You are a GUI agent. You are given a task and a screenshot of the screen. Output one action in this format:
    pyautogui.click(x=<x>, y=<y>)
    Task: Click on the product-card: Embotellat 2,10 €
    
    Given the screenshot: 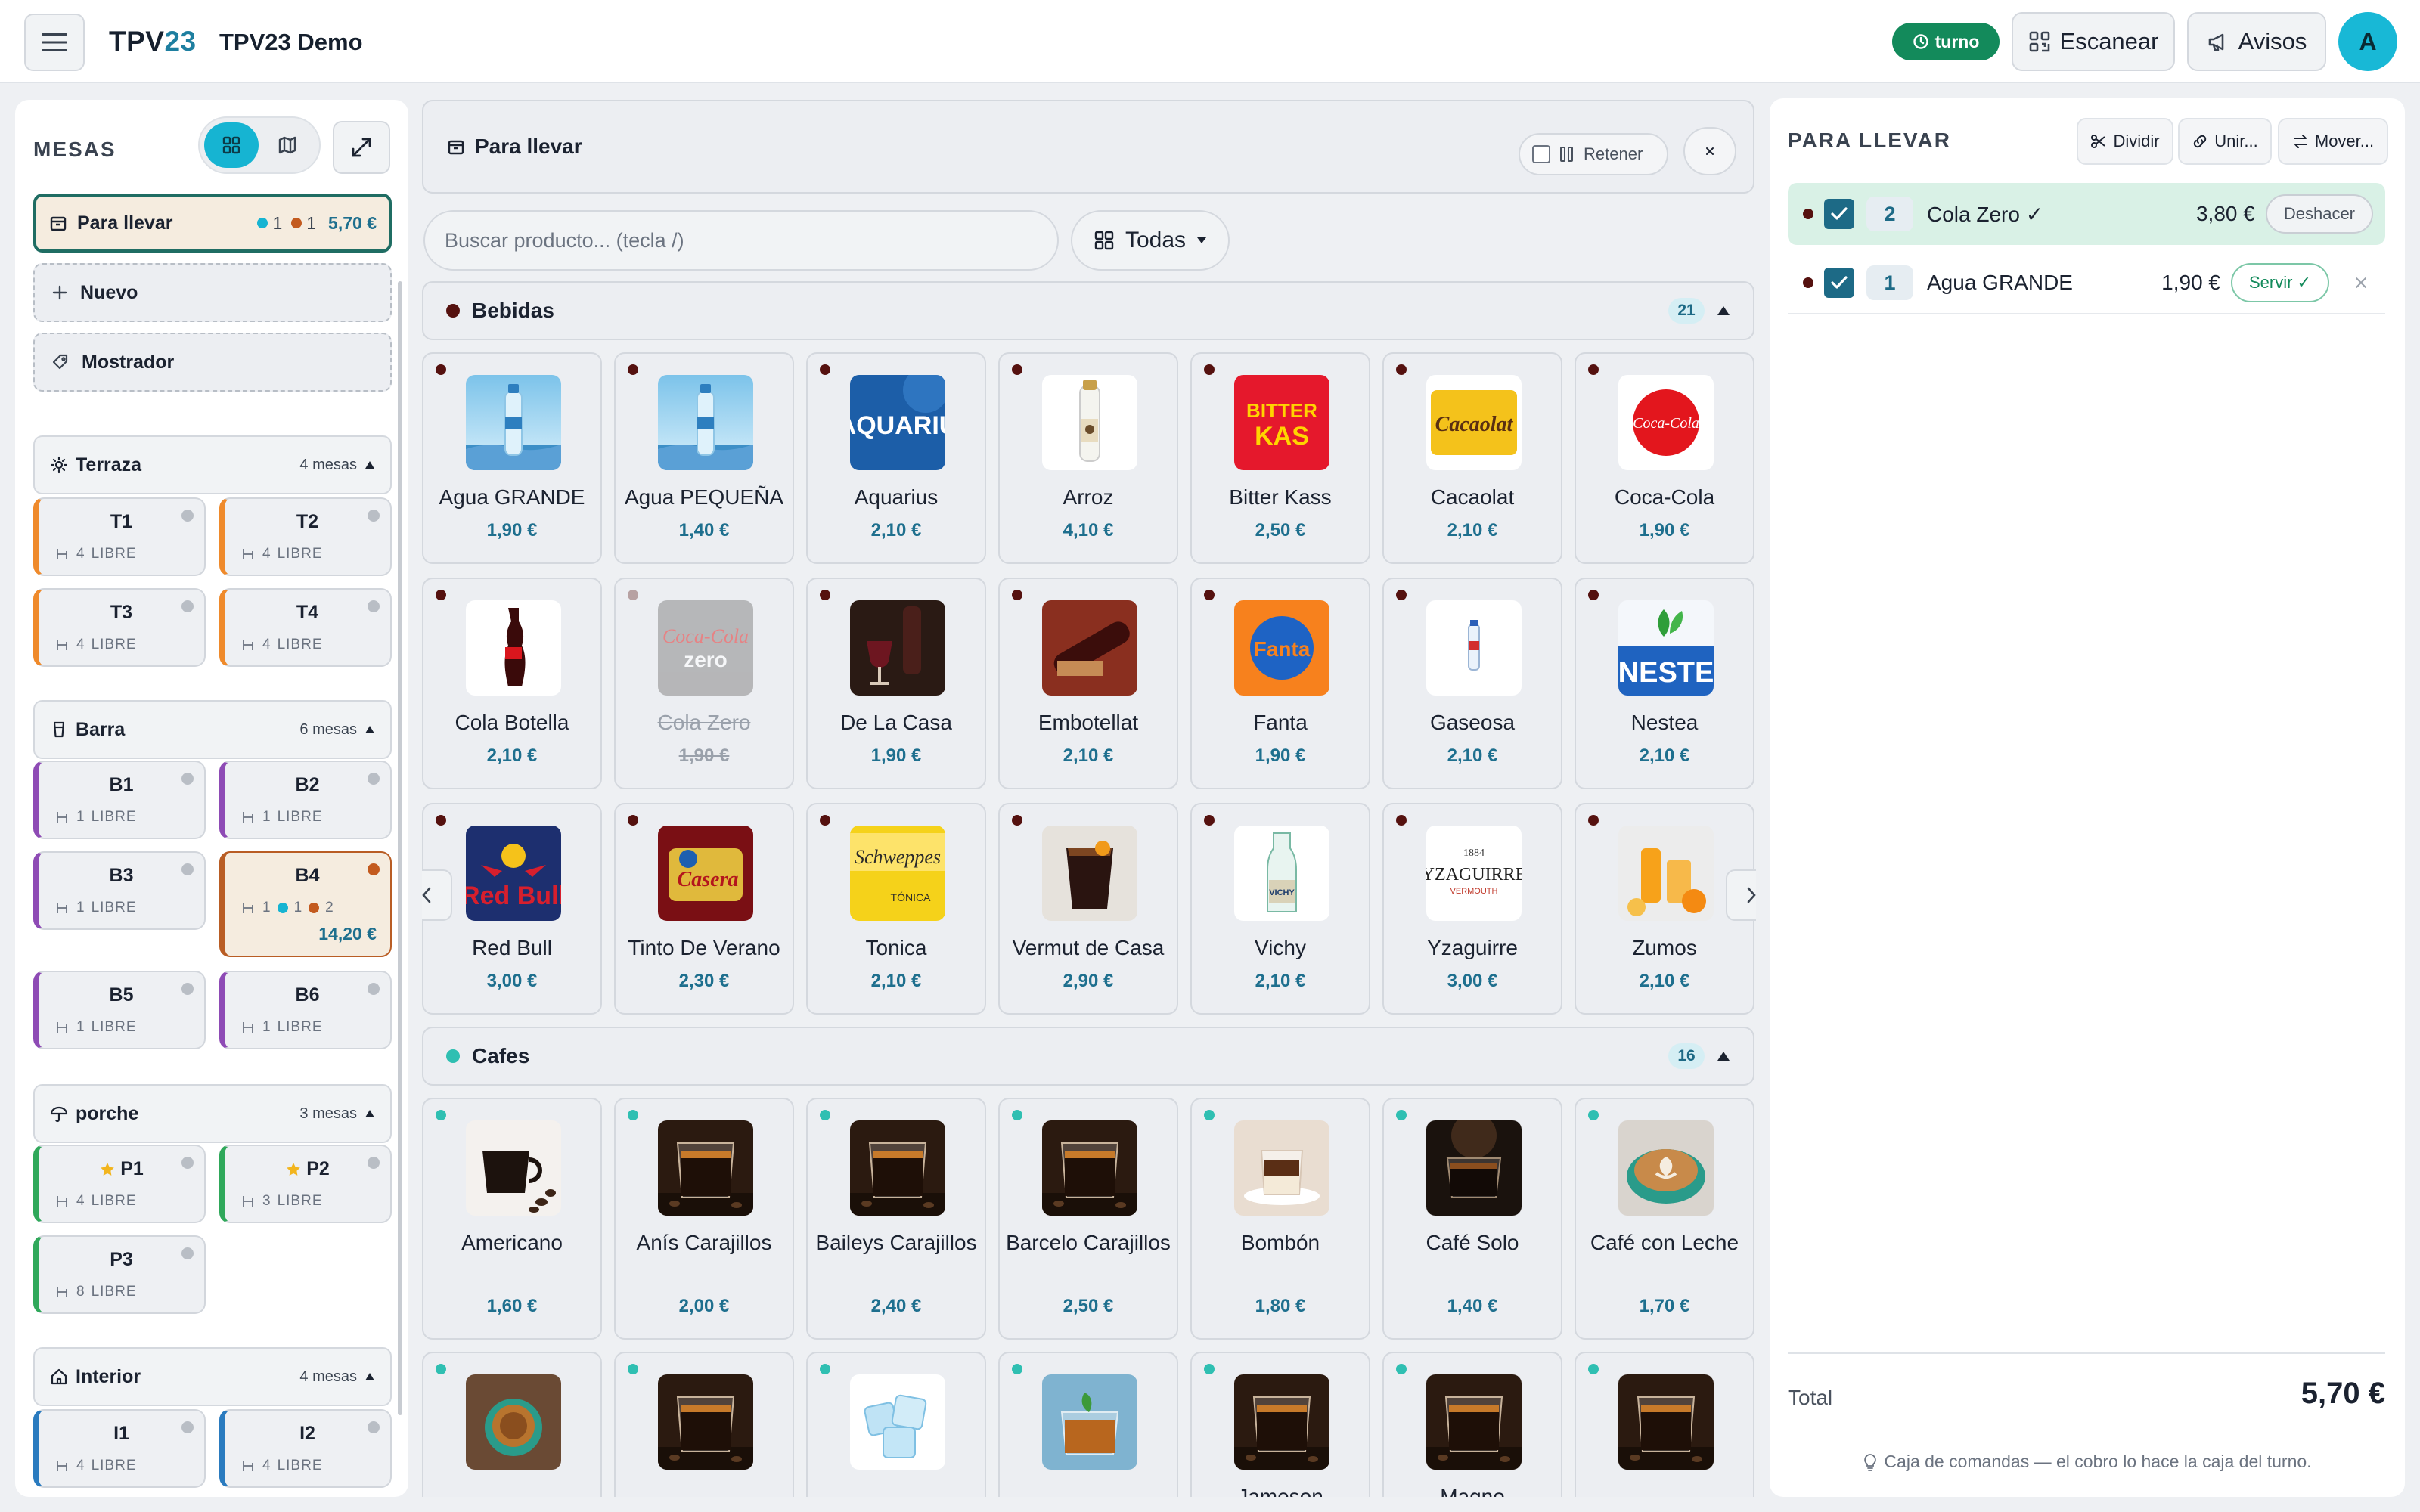 What is the action you would take?
    pyautogui.click(x=1088, y=683)
    